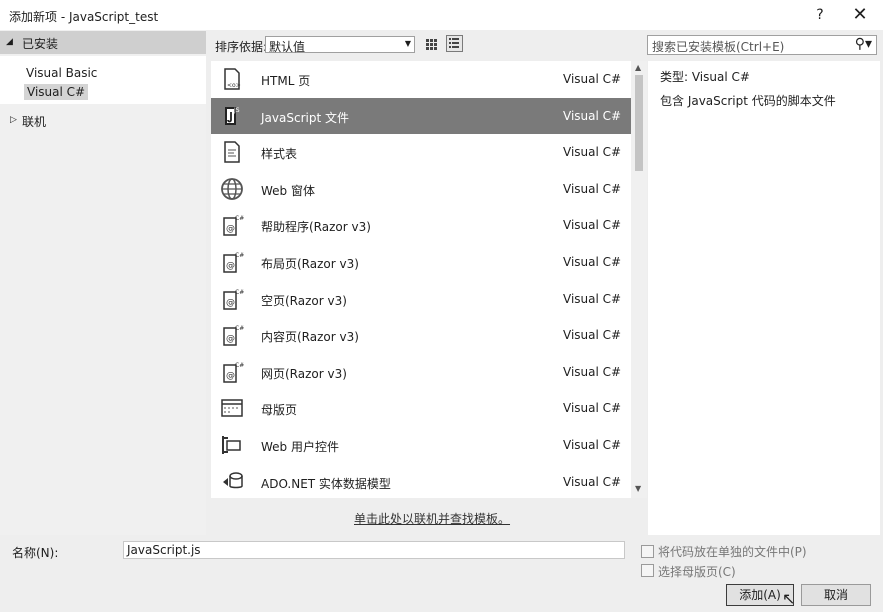 The image size is (883, 612). What do you see at coordinates (407, 43) in the screenshot?
I see `chevron-down-icon: ▼` at bounding box center [407, 43].